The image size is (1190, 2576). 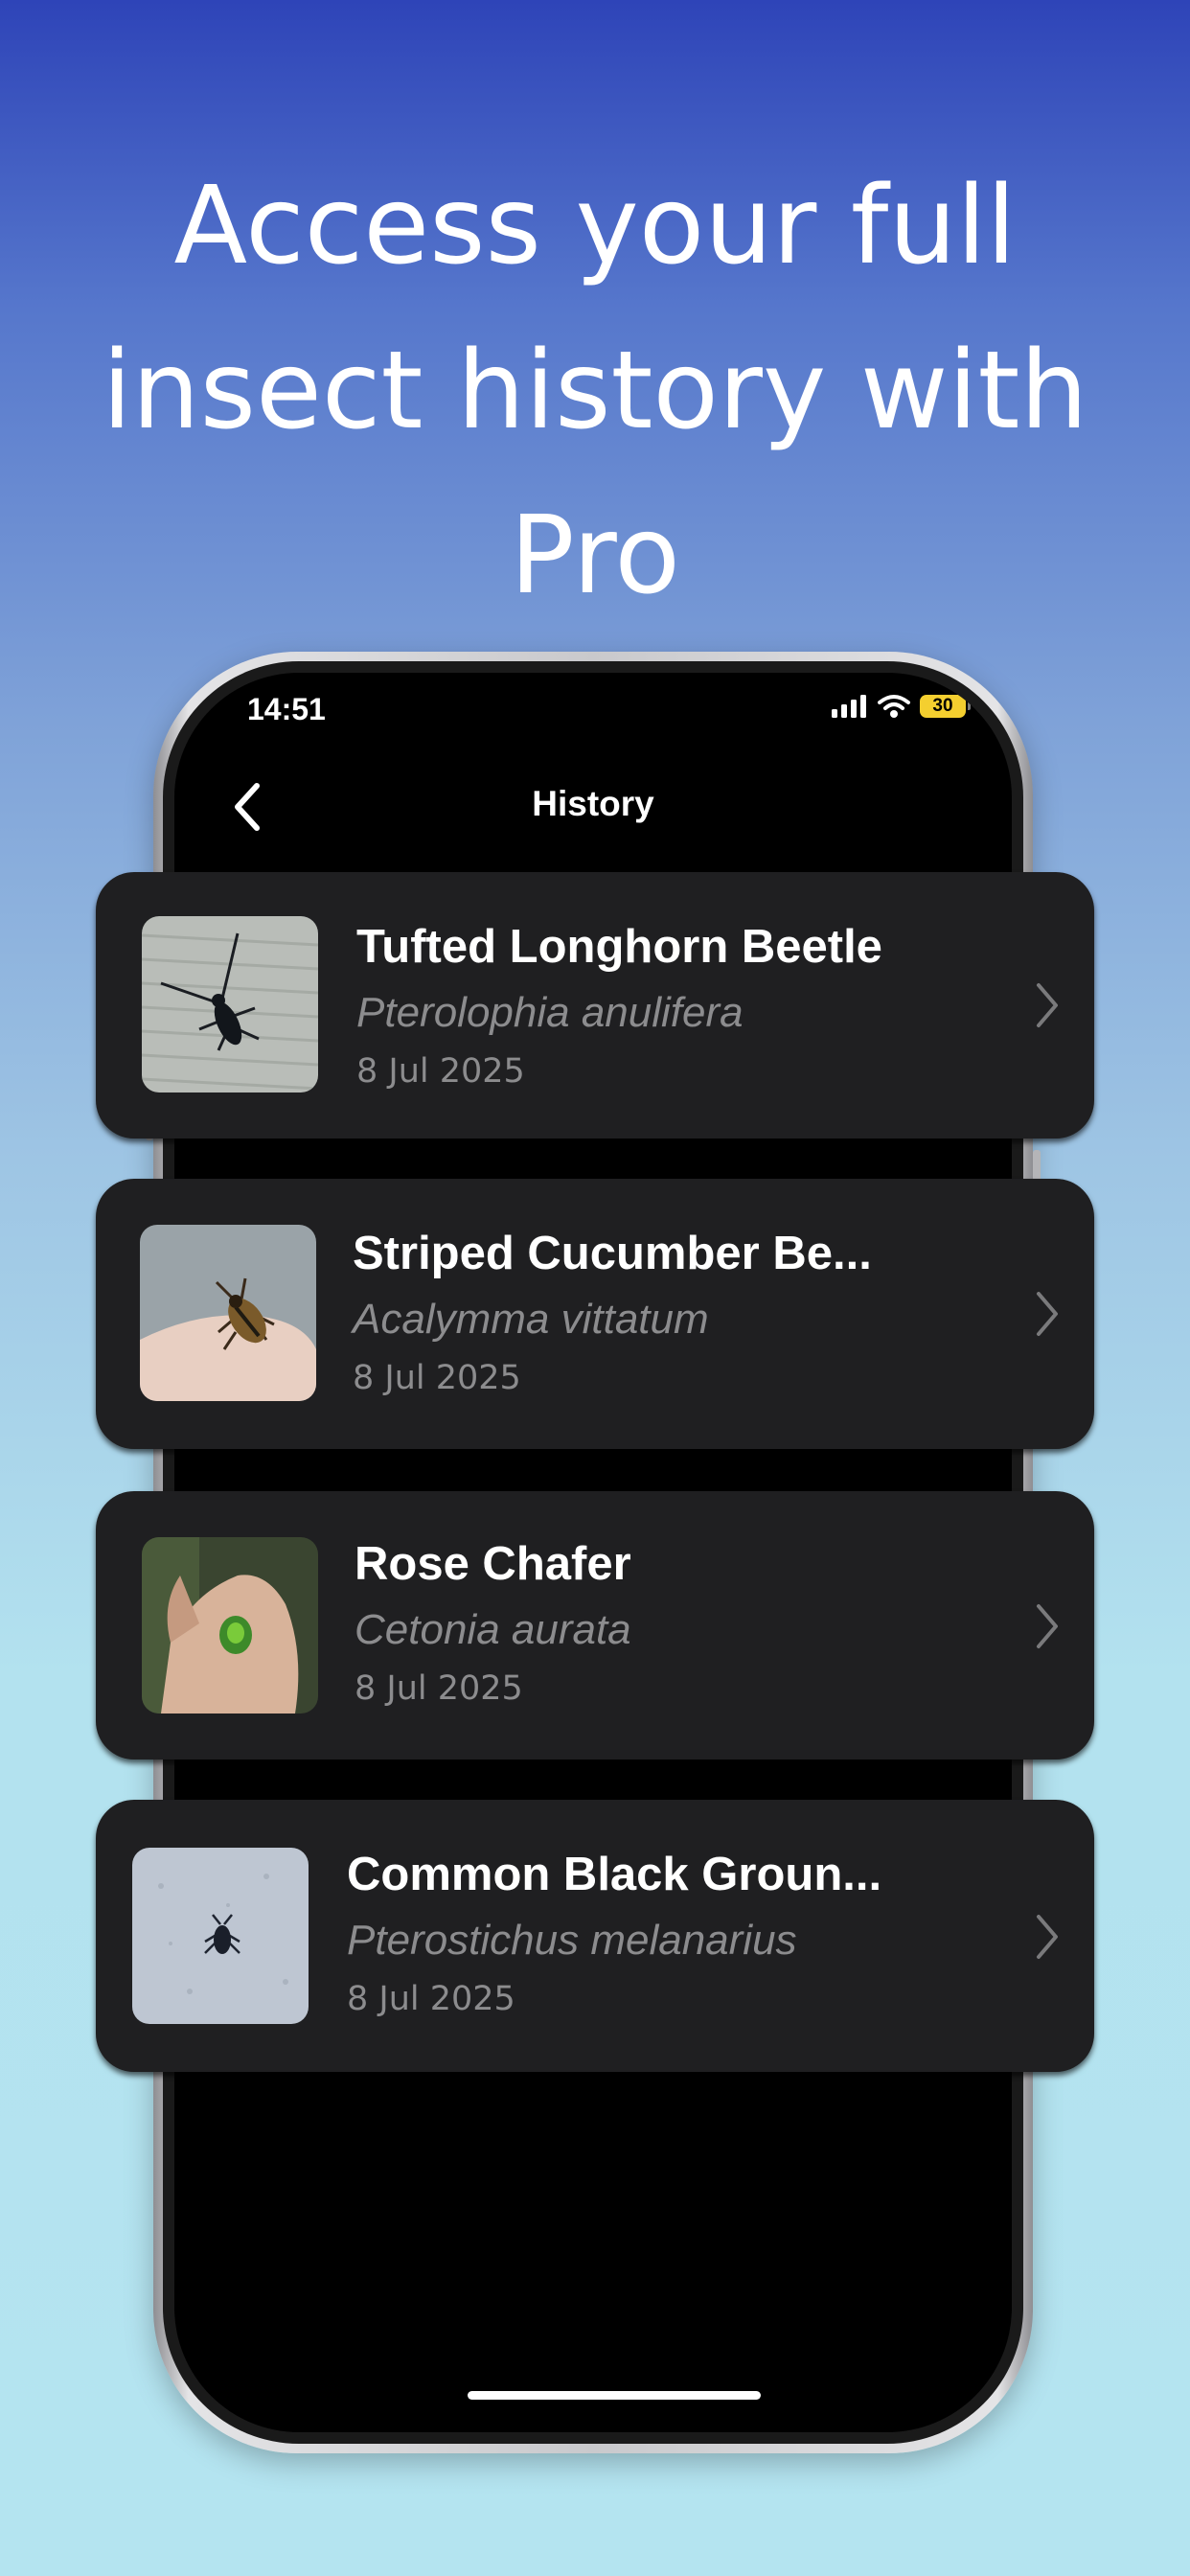 I want to click on insect-scientific-name: Pterolophia anulifera, so click(x=550, y=1012).